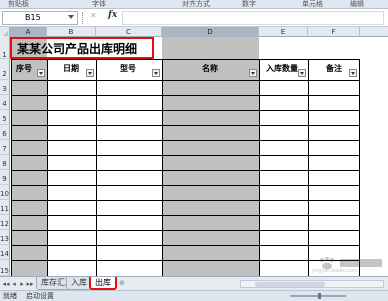  What do you see at coordinates (5, 162) in the screenshot?
I see `row-header-8: 8` at bounding box center [5, 162].